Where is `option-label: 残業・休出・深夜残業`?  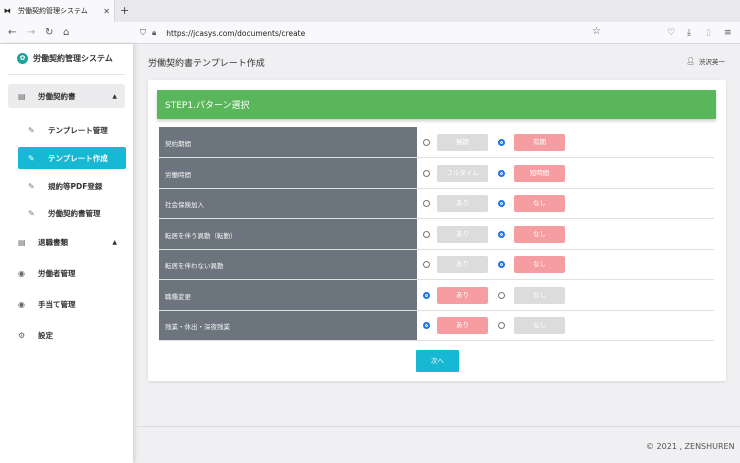
option-label: 残業・休出・深夜残業 is located at coordinates (197, 327).